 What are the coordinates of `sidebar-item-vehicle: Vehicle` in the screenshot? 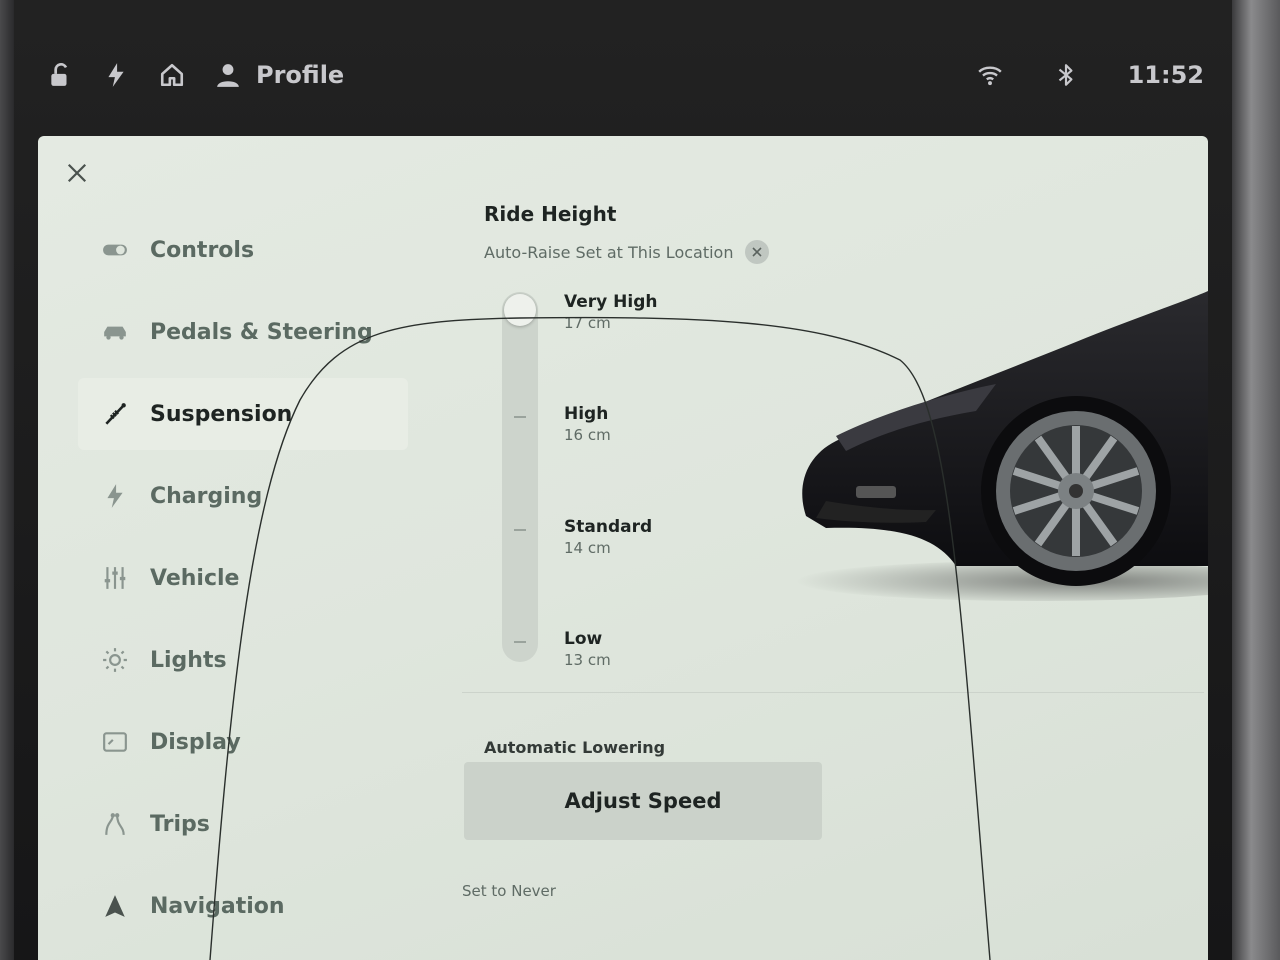 It's located at (243, 578).